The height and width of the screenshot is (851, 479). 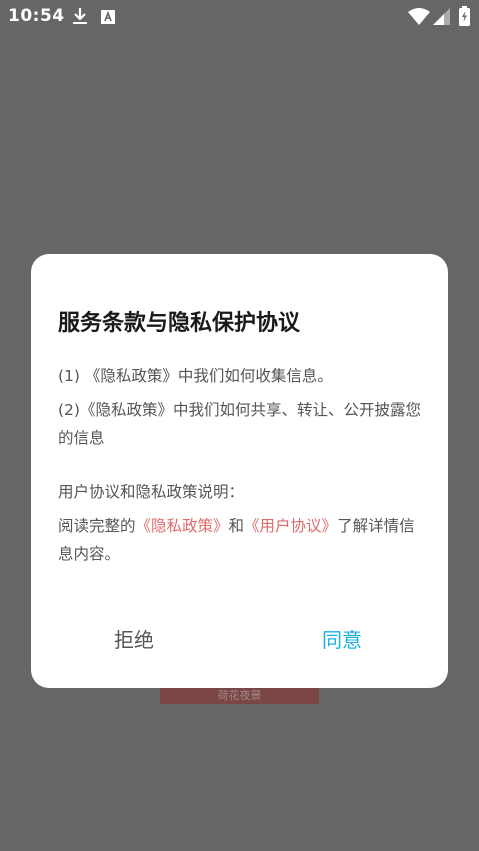 I want to click on user-agreement-link: 《用户协议》, so click(x=290, y=526).